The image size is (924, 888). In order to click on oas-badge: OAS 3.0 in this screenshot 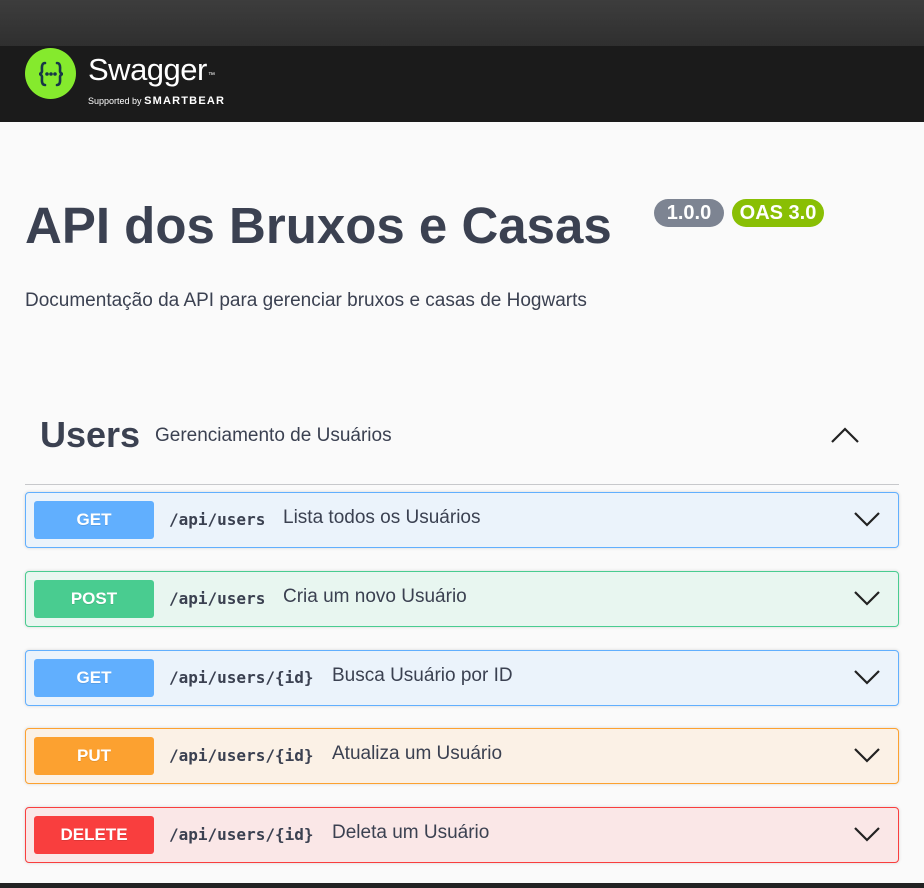, I will do `click(778, 213)`.